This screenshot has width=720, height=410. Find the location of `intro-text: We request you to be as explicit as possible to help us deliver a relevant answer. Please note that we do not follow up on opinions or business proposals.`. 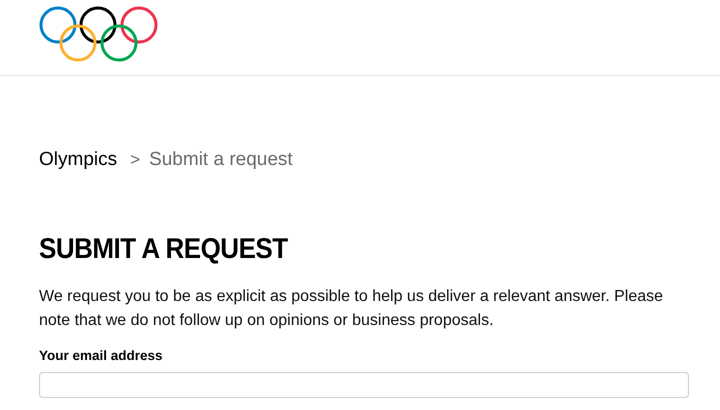

intro-text: We request you to be as explicit as possible to help us deliver a relevant answer. Please note that we do not follow up on opinions or business proposals. is located at coordinates (351, 309).